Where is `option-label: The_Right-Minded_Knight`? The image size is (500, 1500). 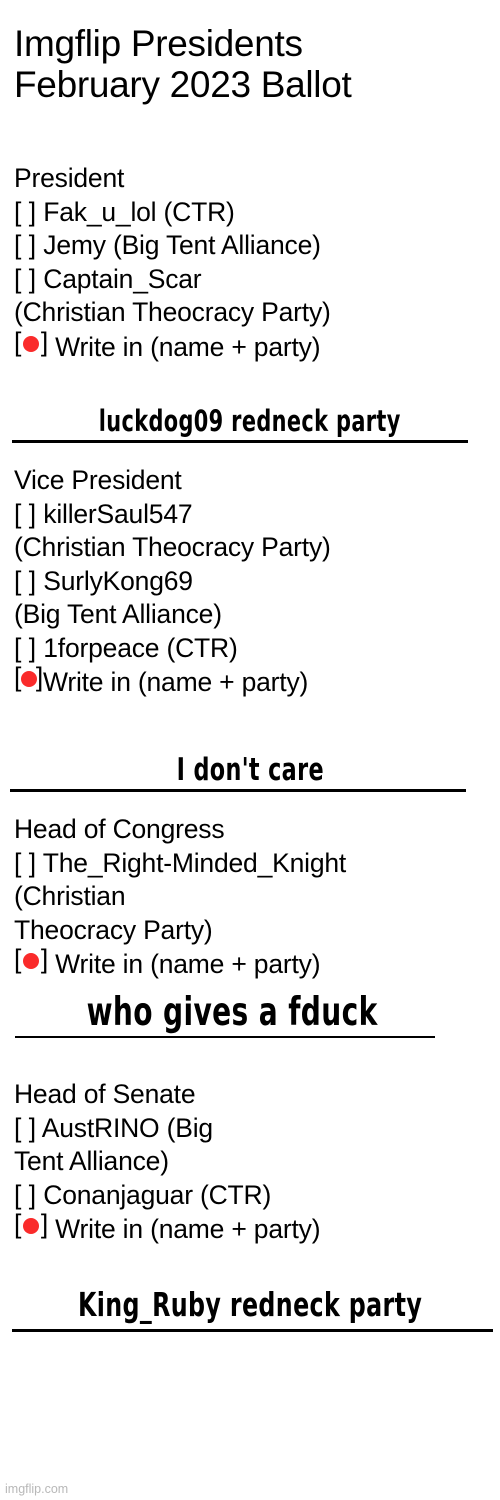
option-label: The_Right-Minded_Knight is located at coordinates (194, 862).